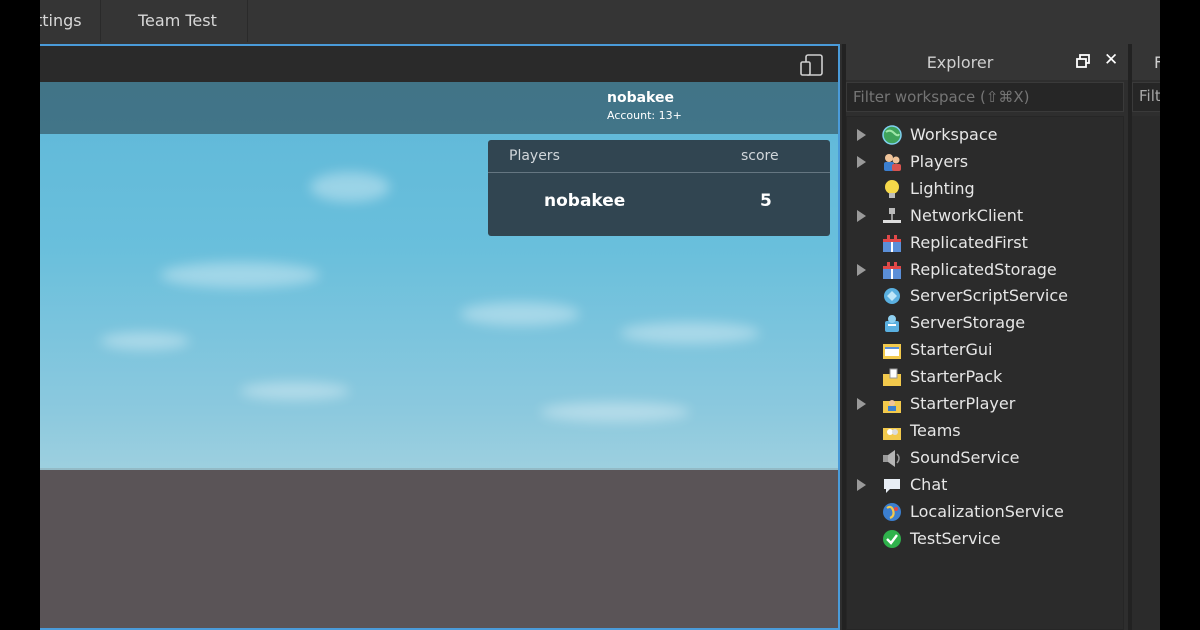  Describe the element at coordinates (1111, 60) in the screenshot. I see `close-icon: ✕` at that location.